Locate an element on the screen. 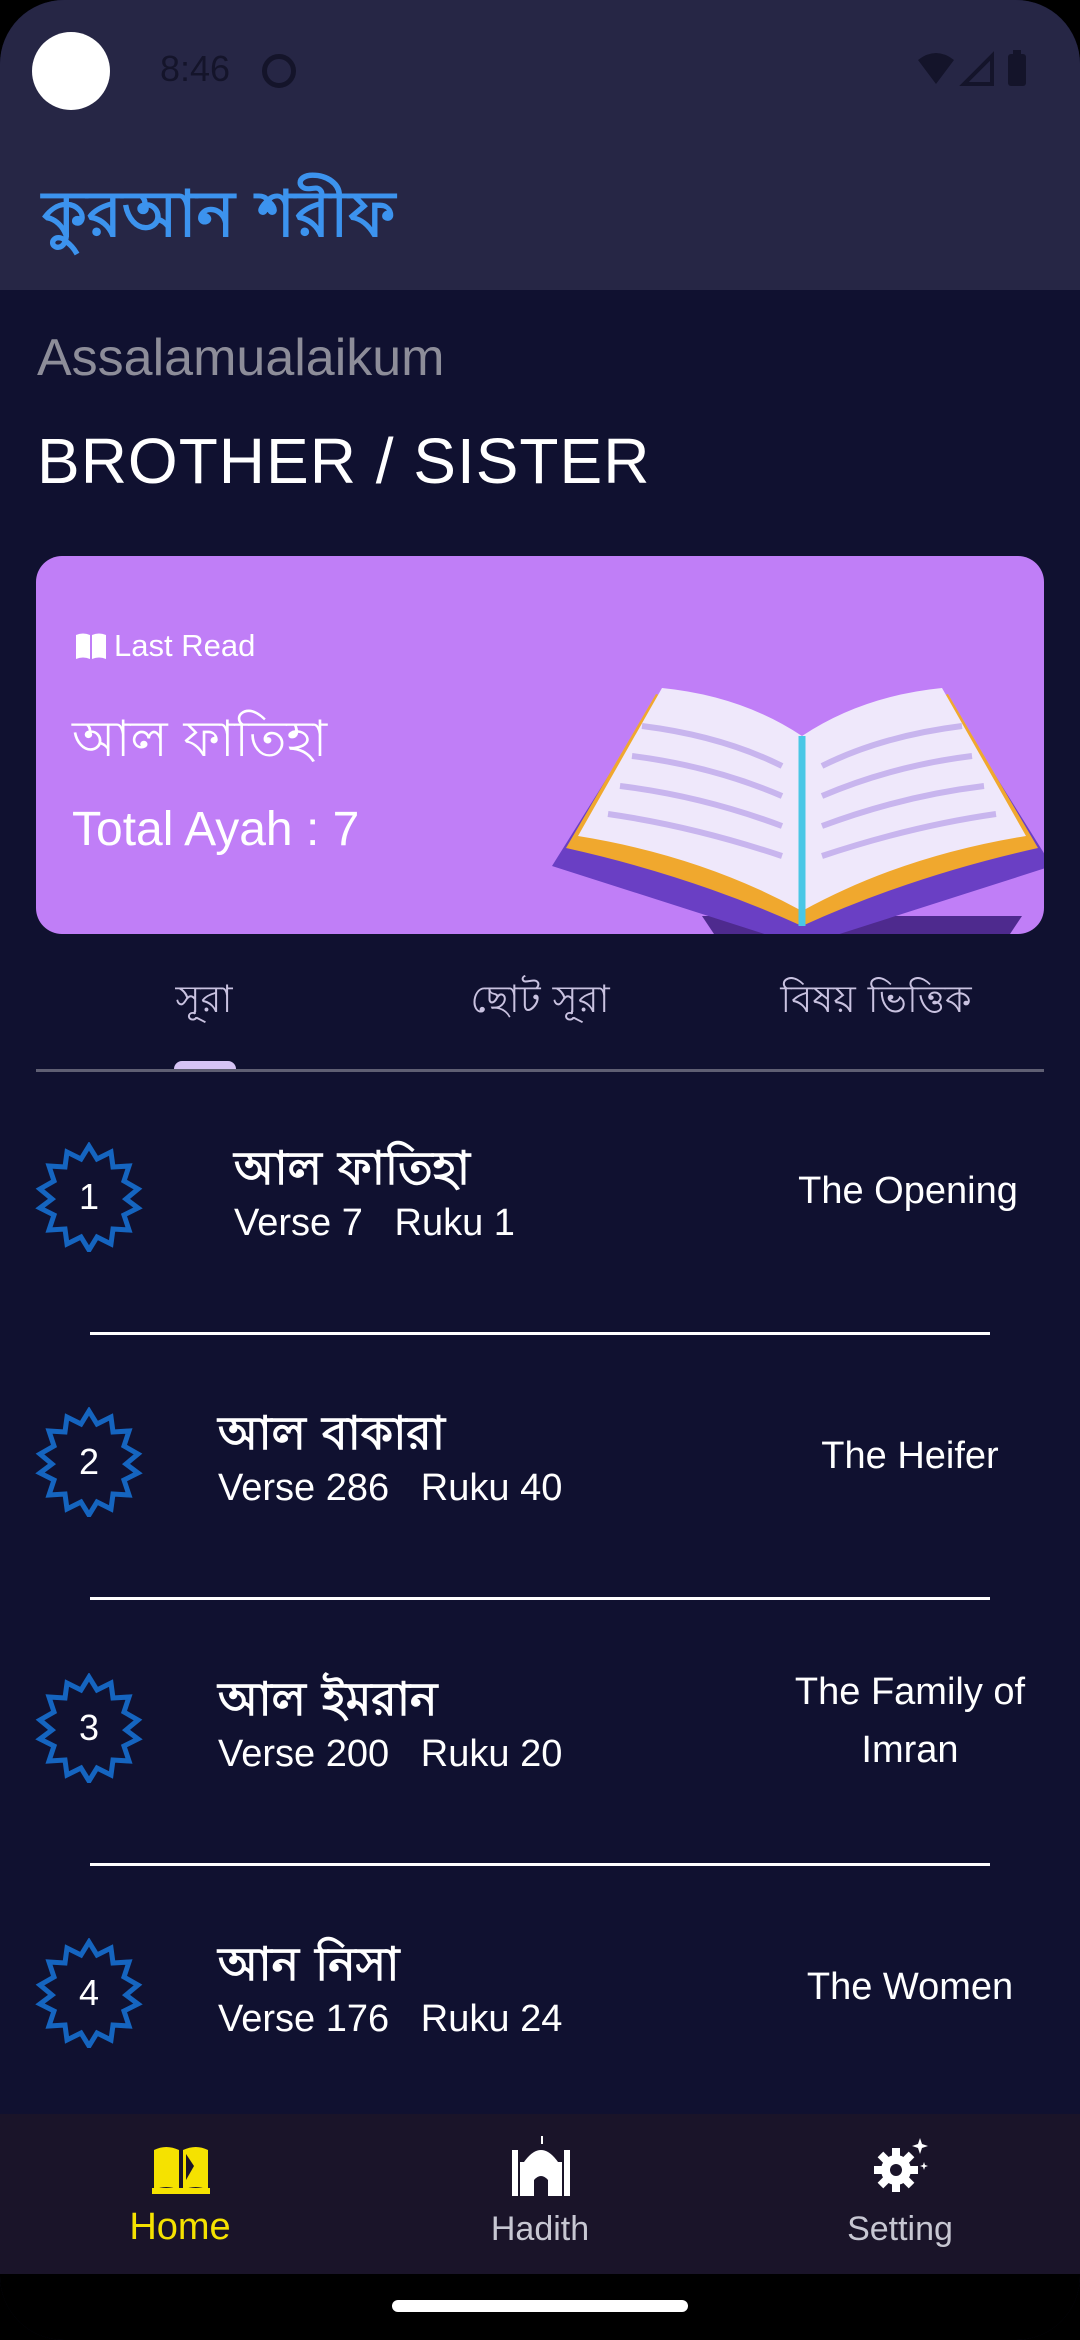 The height and width of the screenshot is (2340, 1080). bottom-navigation: Home Hadith Setting is located at coordinates (540, 2194).